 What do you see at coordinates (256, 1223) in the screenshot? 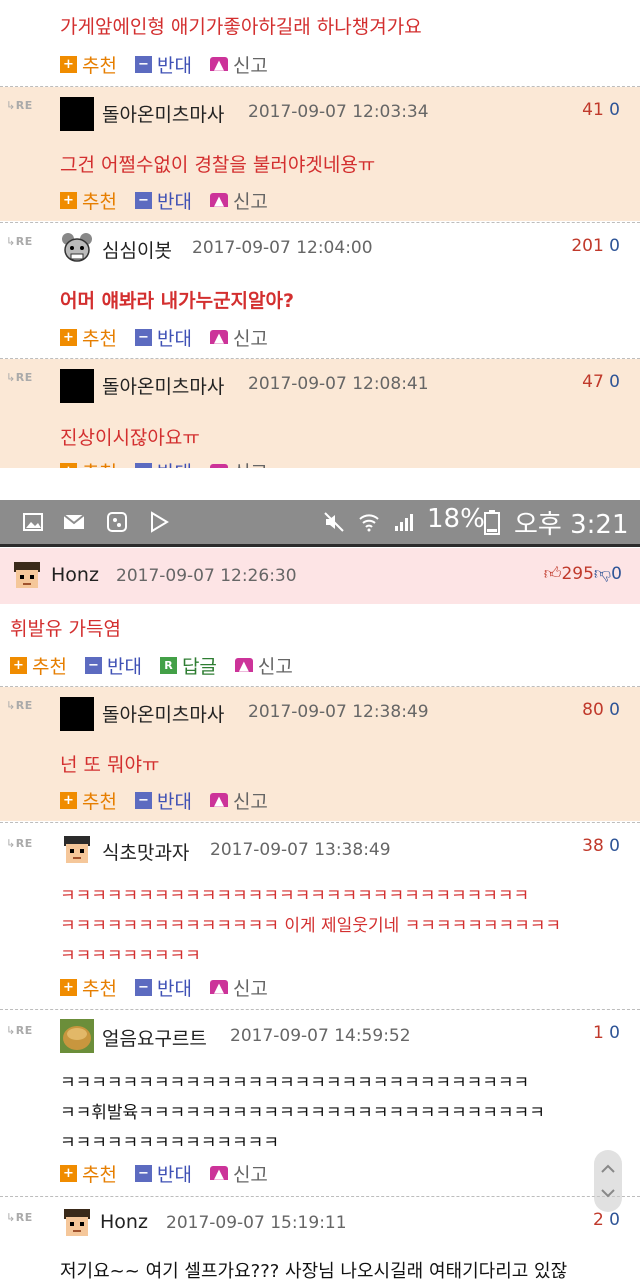
I see `timestamp: 2017-09-07 15:19:11` at bounding box center [256, 1223].